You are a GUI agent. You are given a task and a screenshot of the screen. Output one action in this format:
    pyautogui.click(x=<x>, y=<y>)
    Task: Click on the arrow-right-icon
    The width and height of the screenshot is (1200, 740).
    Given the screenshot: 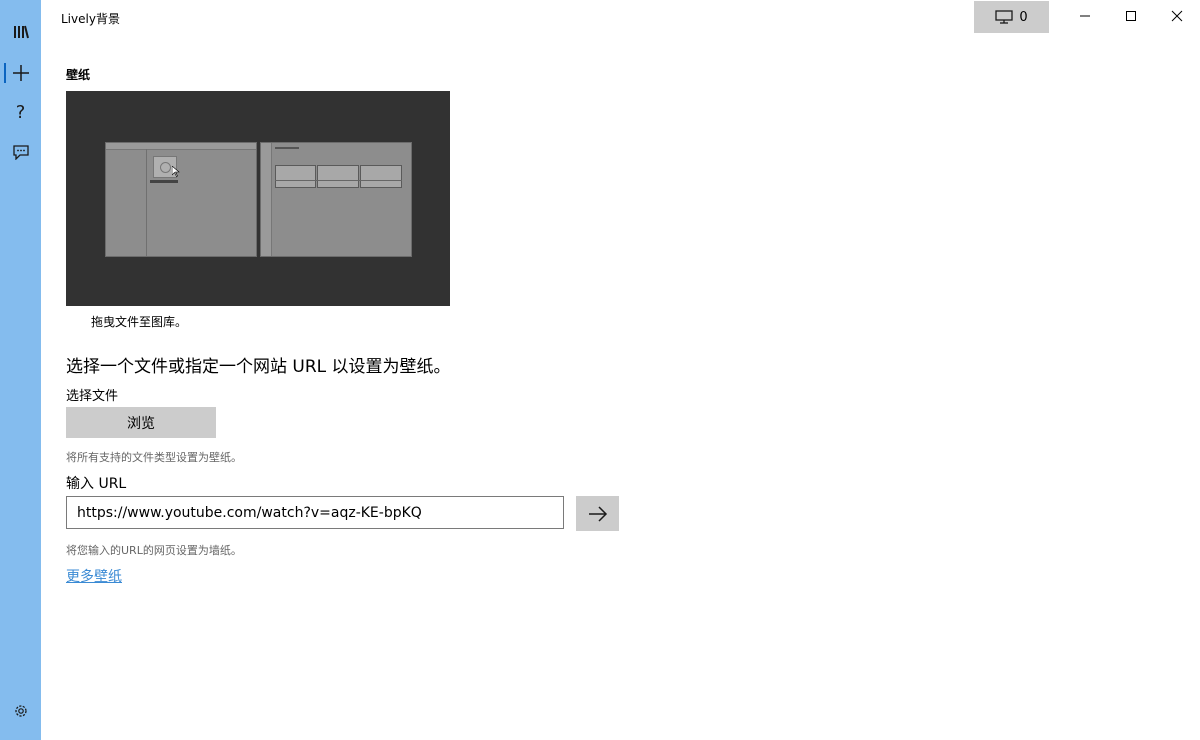 What is the action you would take?
    pyautogui.click(x=597, y=513)
    